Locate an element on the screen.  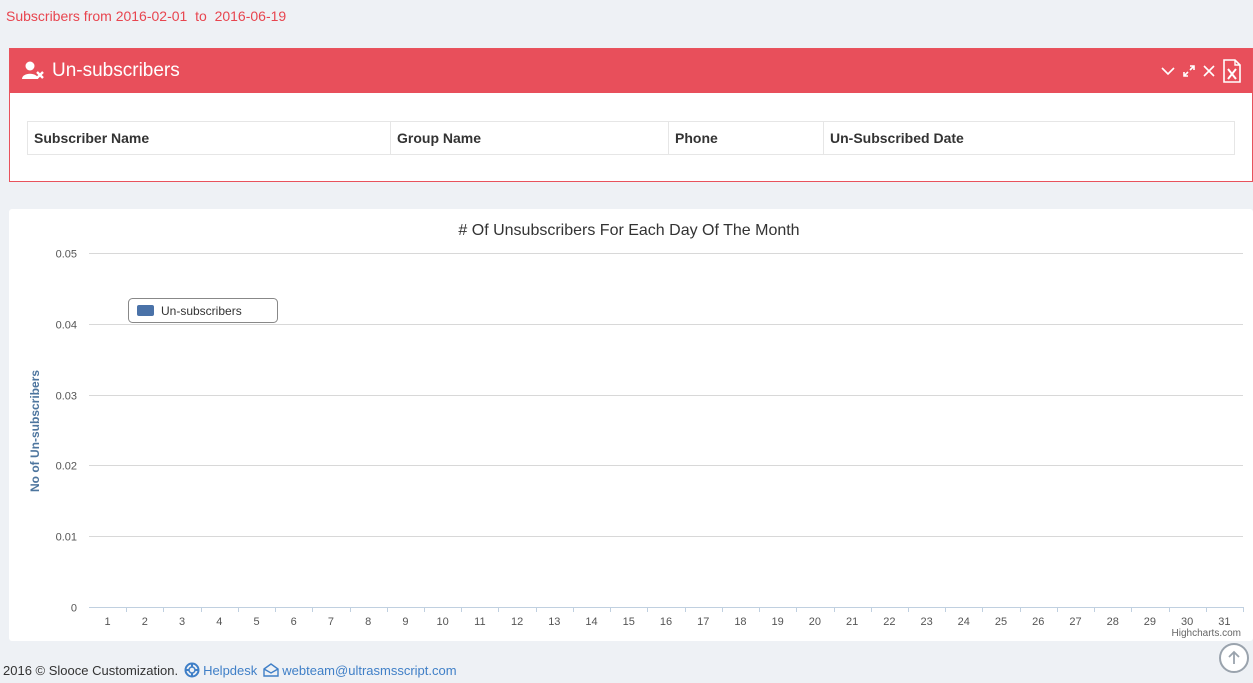
portlet-title: Un-subscribers is located at coordinates (101, 71).